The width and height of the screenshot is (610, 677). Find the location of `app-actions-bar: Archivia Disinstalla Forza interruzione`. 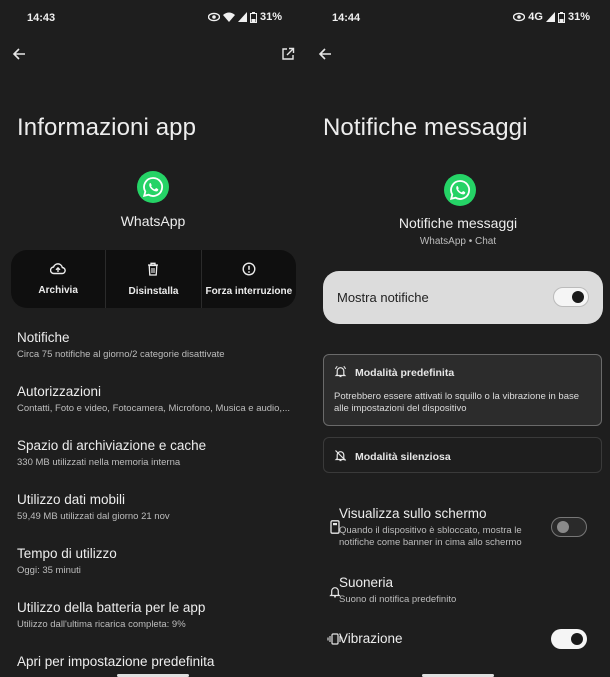

app-actions-bar: Archivia Disinstalla Forza interruzione is located at coordinates (153, 279).